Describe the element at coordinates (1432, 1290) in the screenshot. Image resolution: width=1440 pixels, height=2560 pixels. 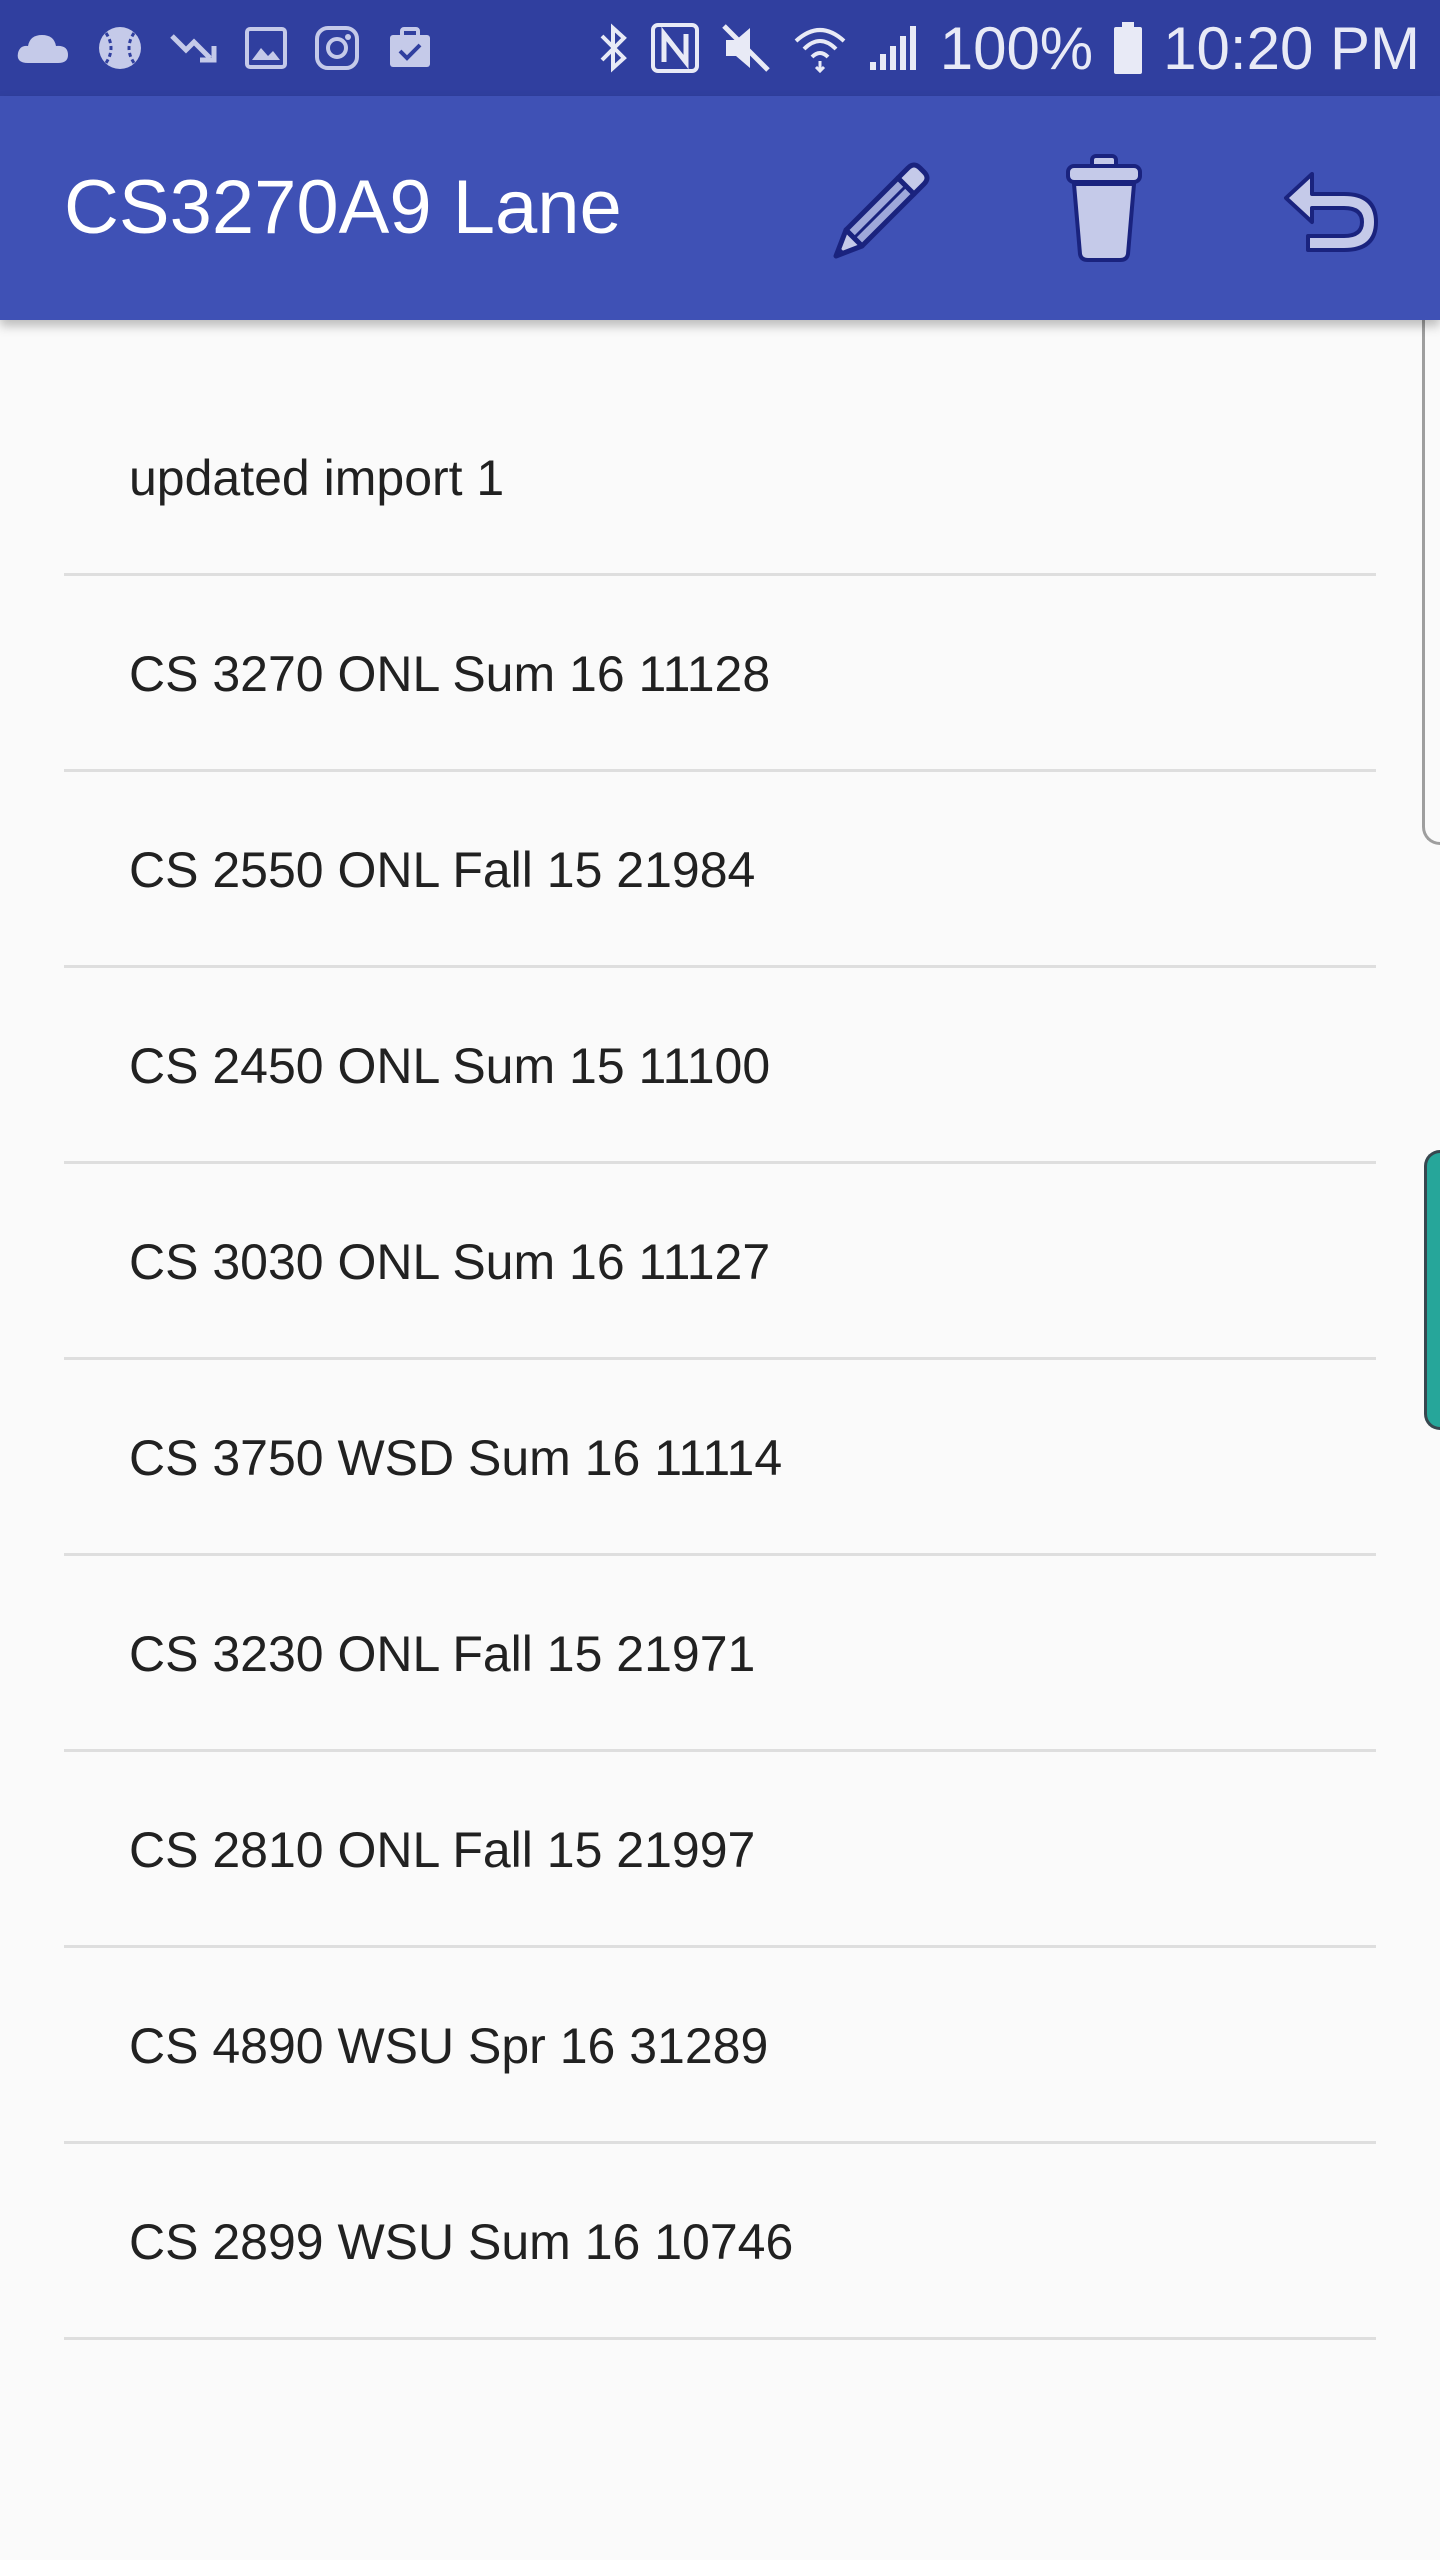
I see `edge-panel-handle` at that location.